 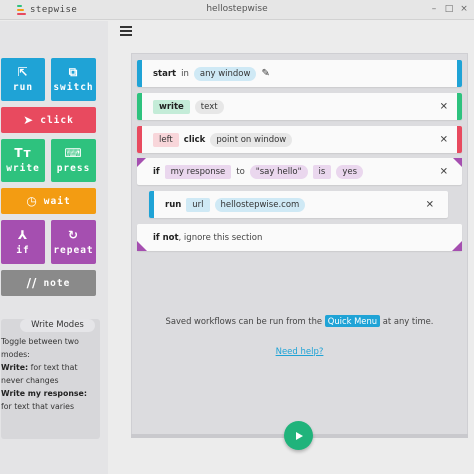 I want to click on note-tile: // note, so click(x=48, y=283).